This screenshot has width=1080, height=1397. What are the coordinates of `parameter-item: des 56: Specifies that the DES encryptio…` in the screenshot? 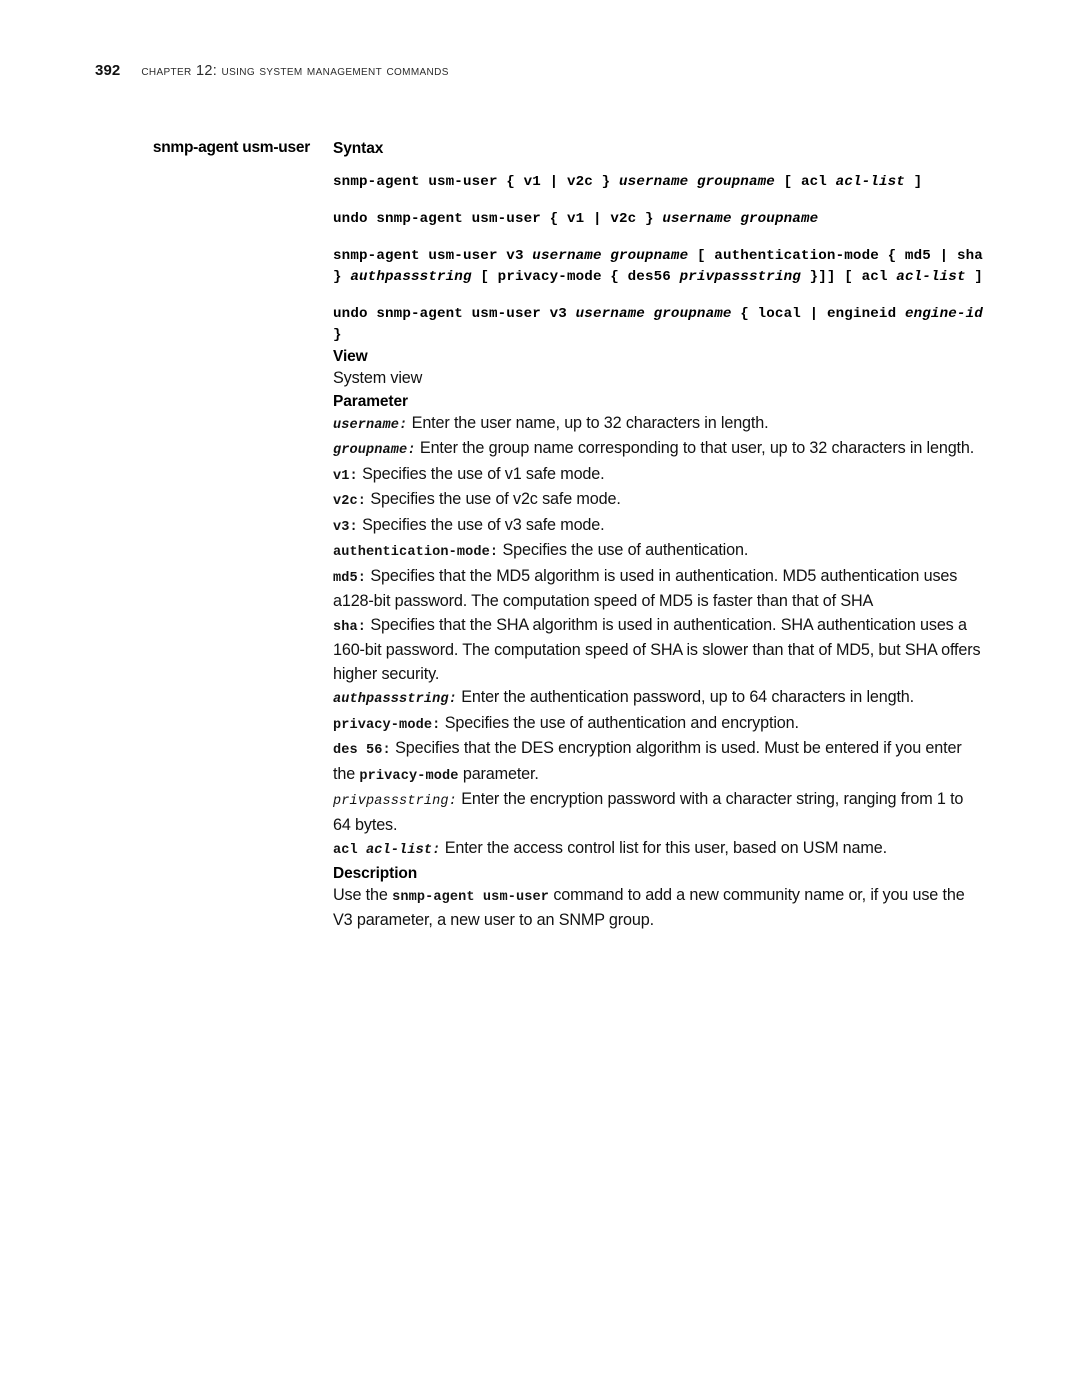 It's located at (647, 761).